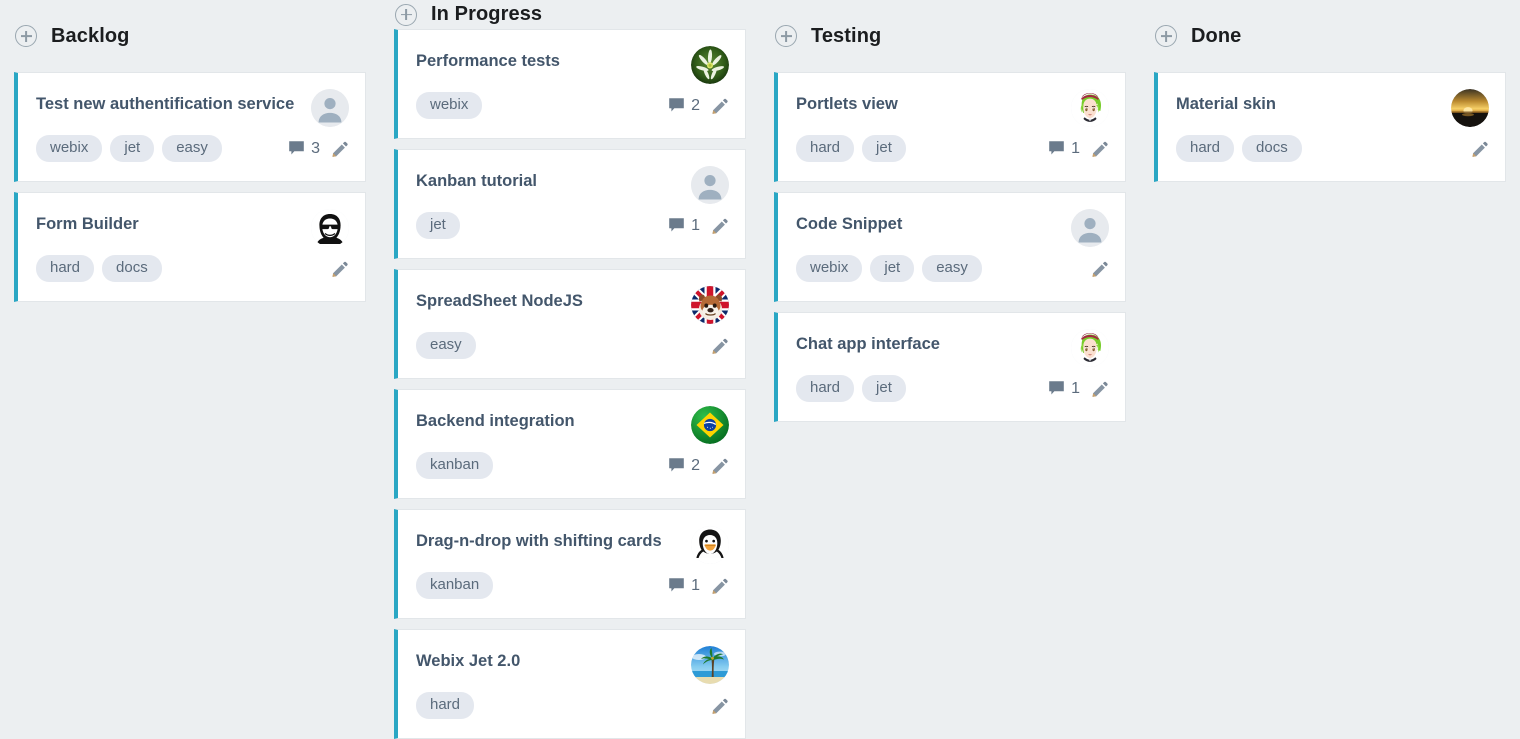  I want to click on card-header: Webix Jet 2.0, so click(572, 665).